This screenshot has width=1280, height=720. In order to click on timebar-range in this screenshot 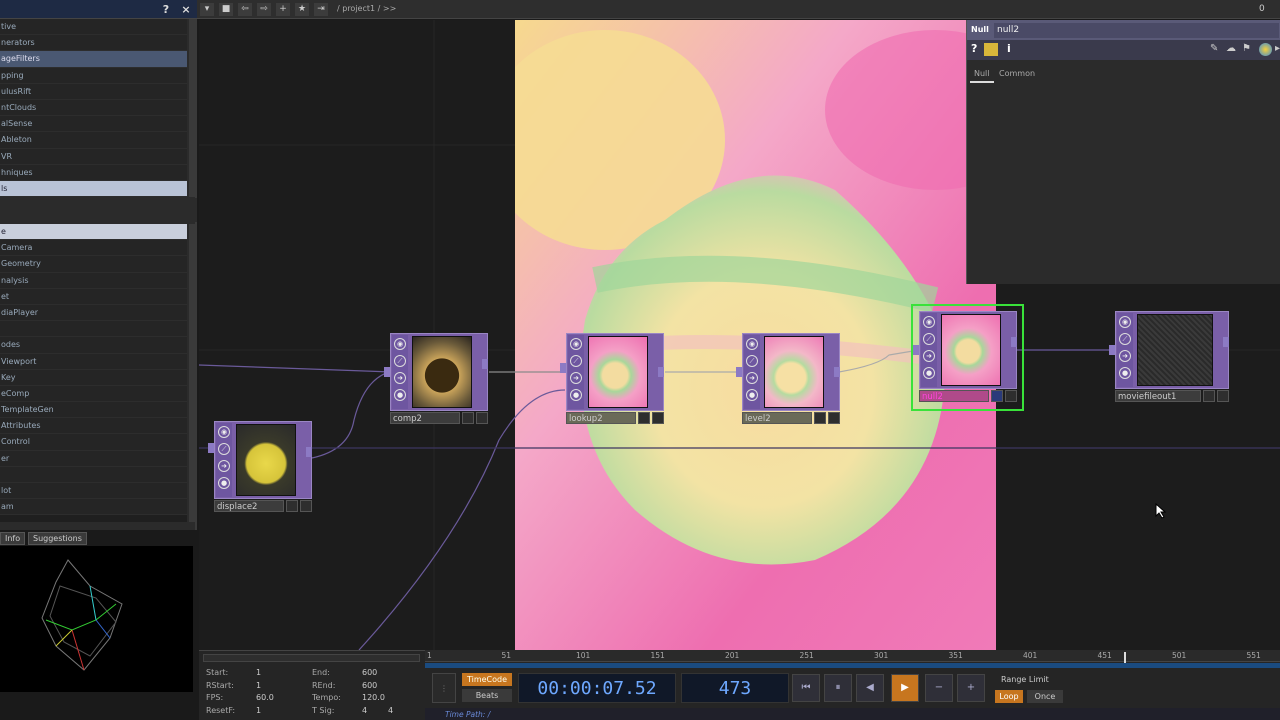, I will do `click(852, 665)`.